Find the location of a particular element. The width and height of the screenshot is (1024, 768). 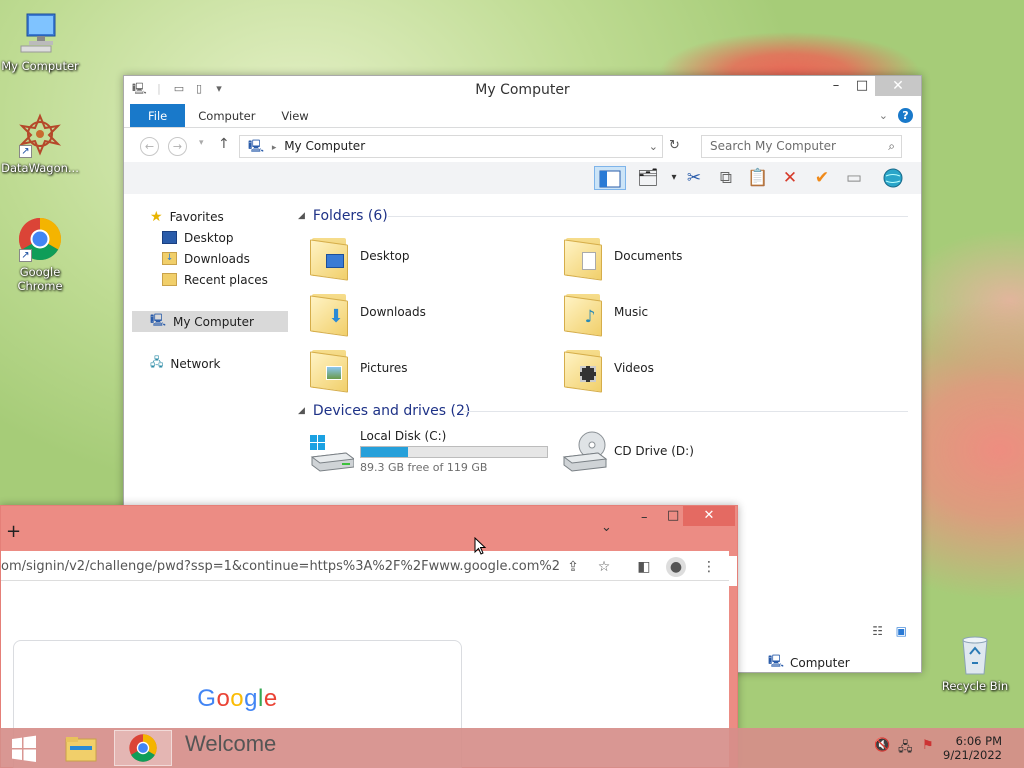

action-center-icon: ⚑ is located at coordinates (928, 745).